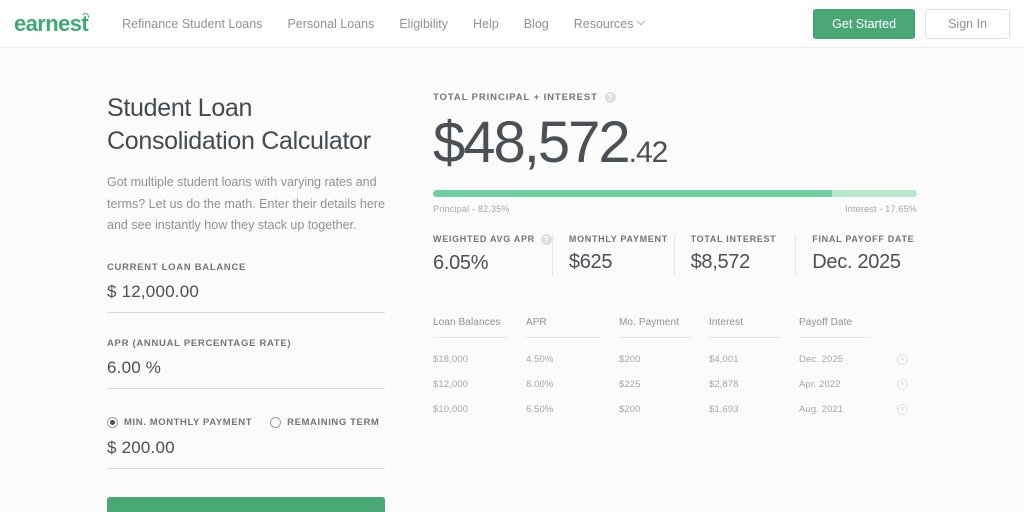 The height and width of the screenshot is (512, 1024). Describe the element at coordinates (632, 193) in the screenshot. I see `progress-bar-principal-fill` at that location.